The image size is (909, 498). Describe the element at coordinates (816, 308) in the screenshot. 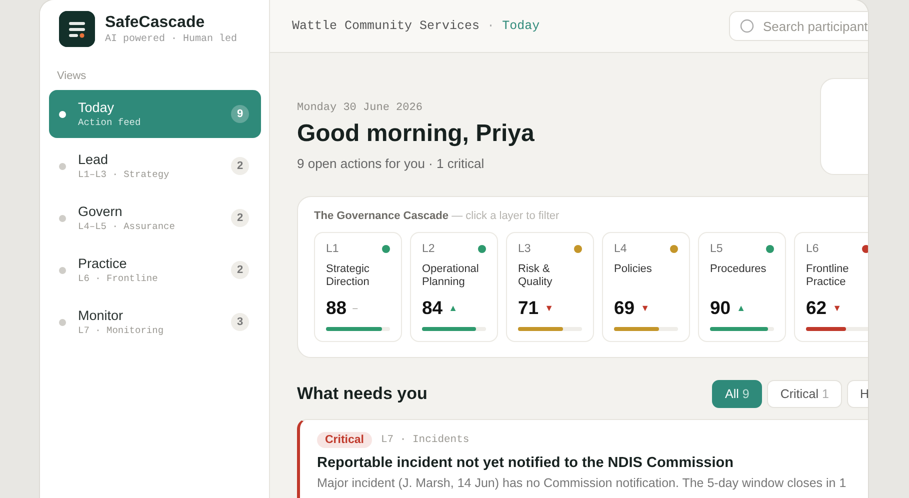

I see `layer-score: 62` at that location.